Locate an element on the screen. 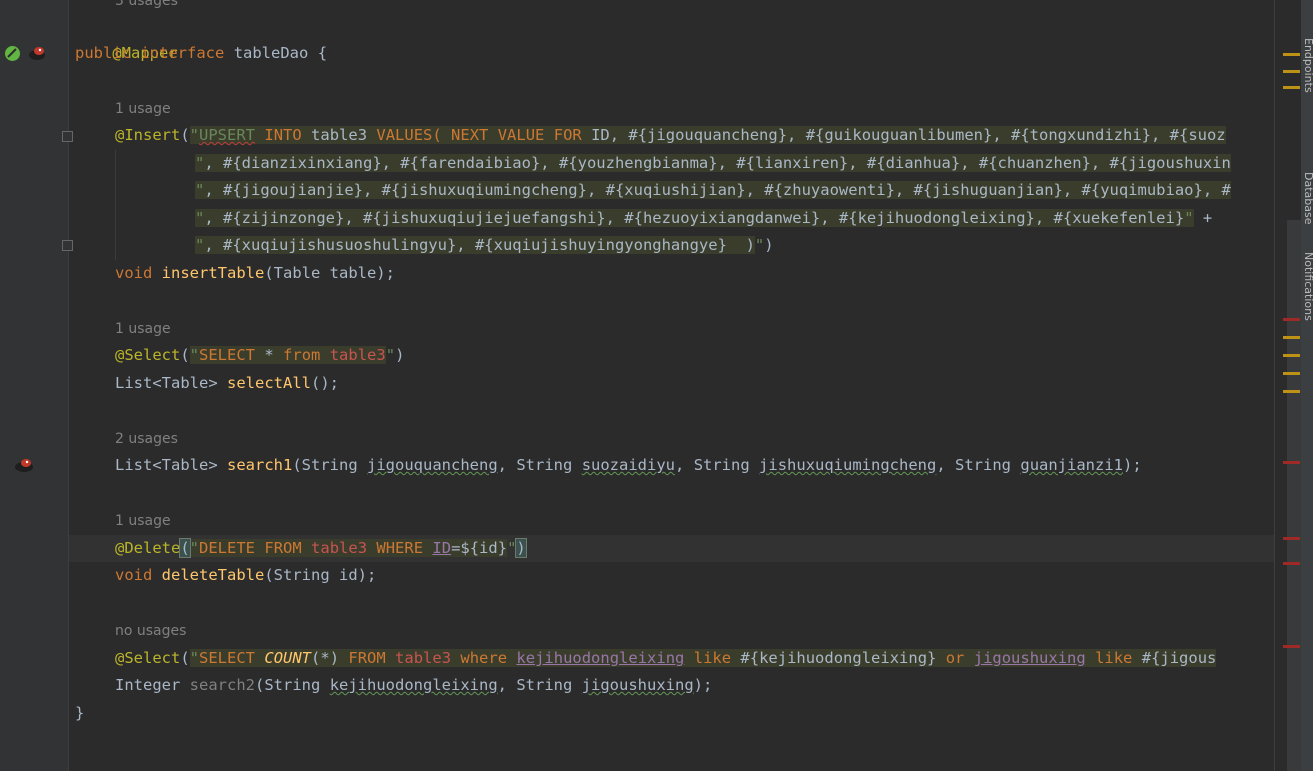 The image size is (1313, 771). sql-keyword: VALUES( is located at coordinates (409, 135).